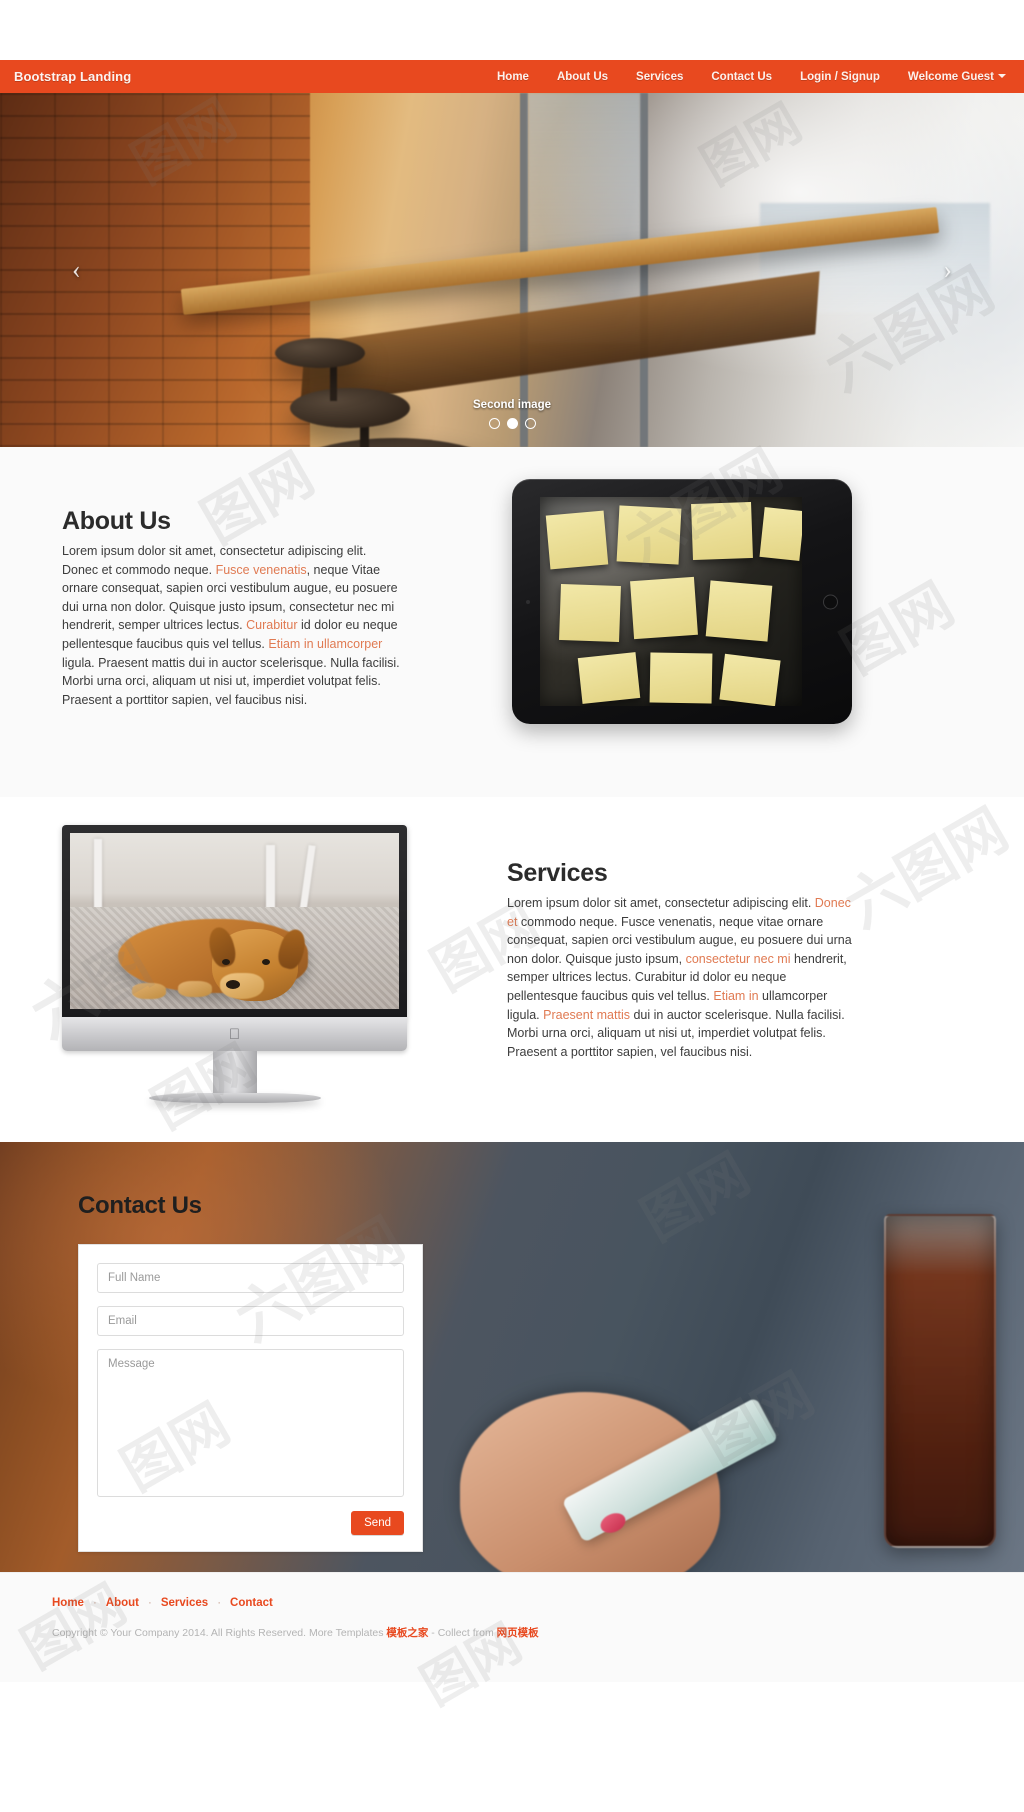 The width and height of the screenshot is (1024, 1812). I want to click on brick-wall-decor, so click(155, 270).